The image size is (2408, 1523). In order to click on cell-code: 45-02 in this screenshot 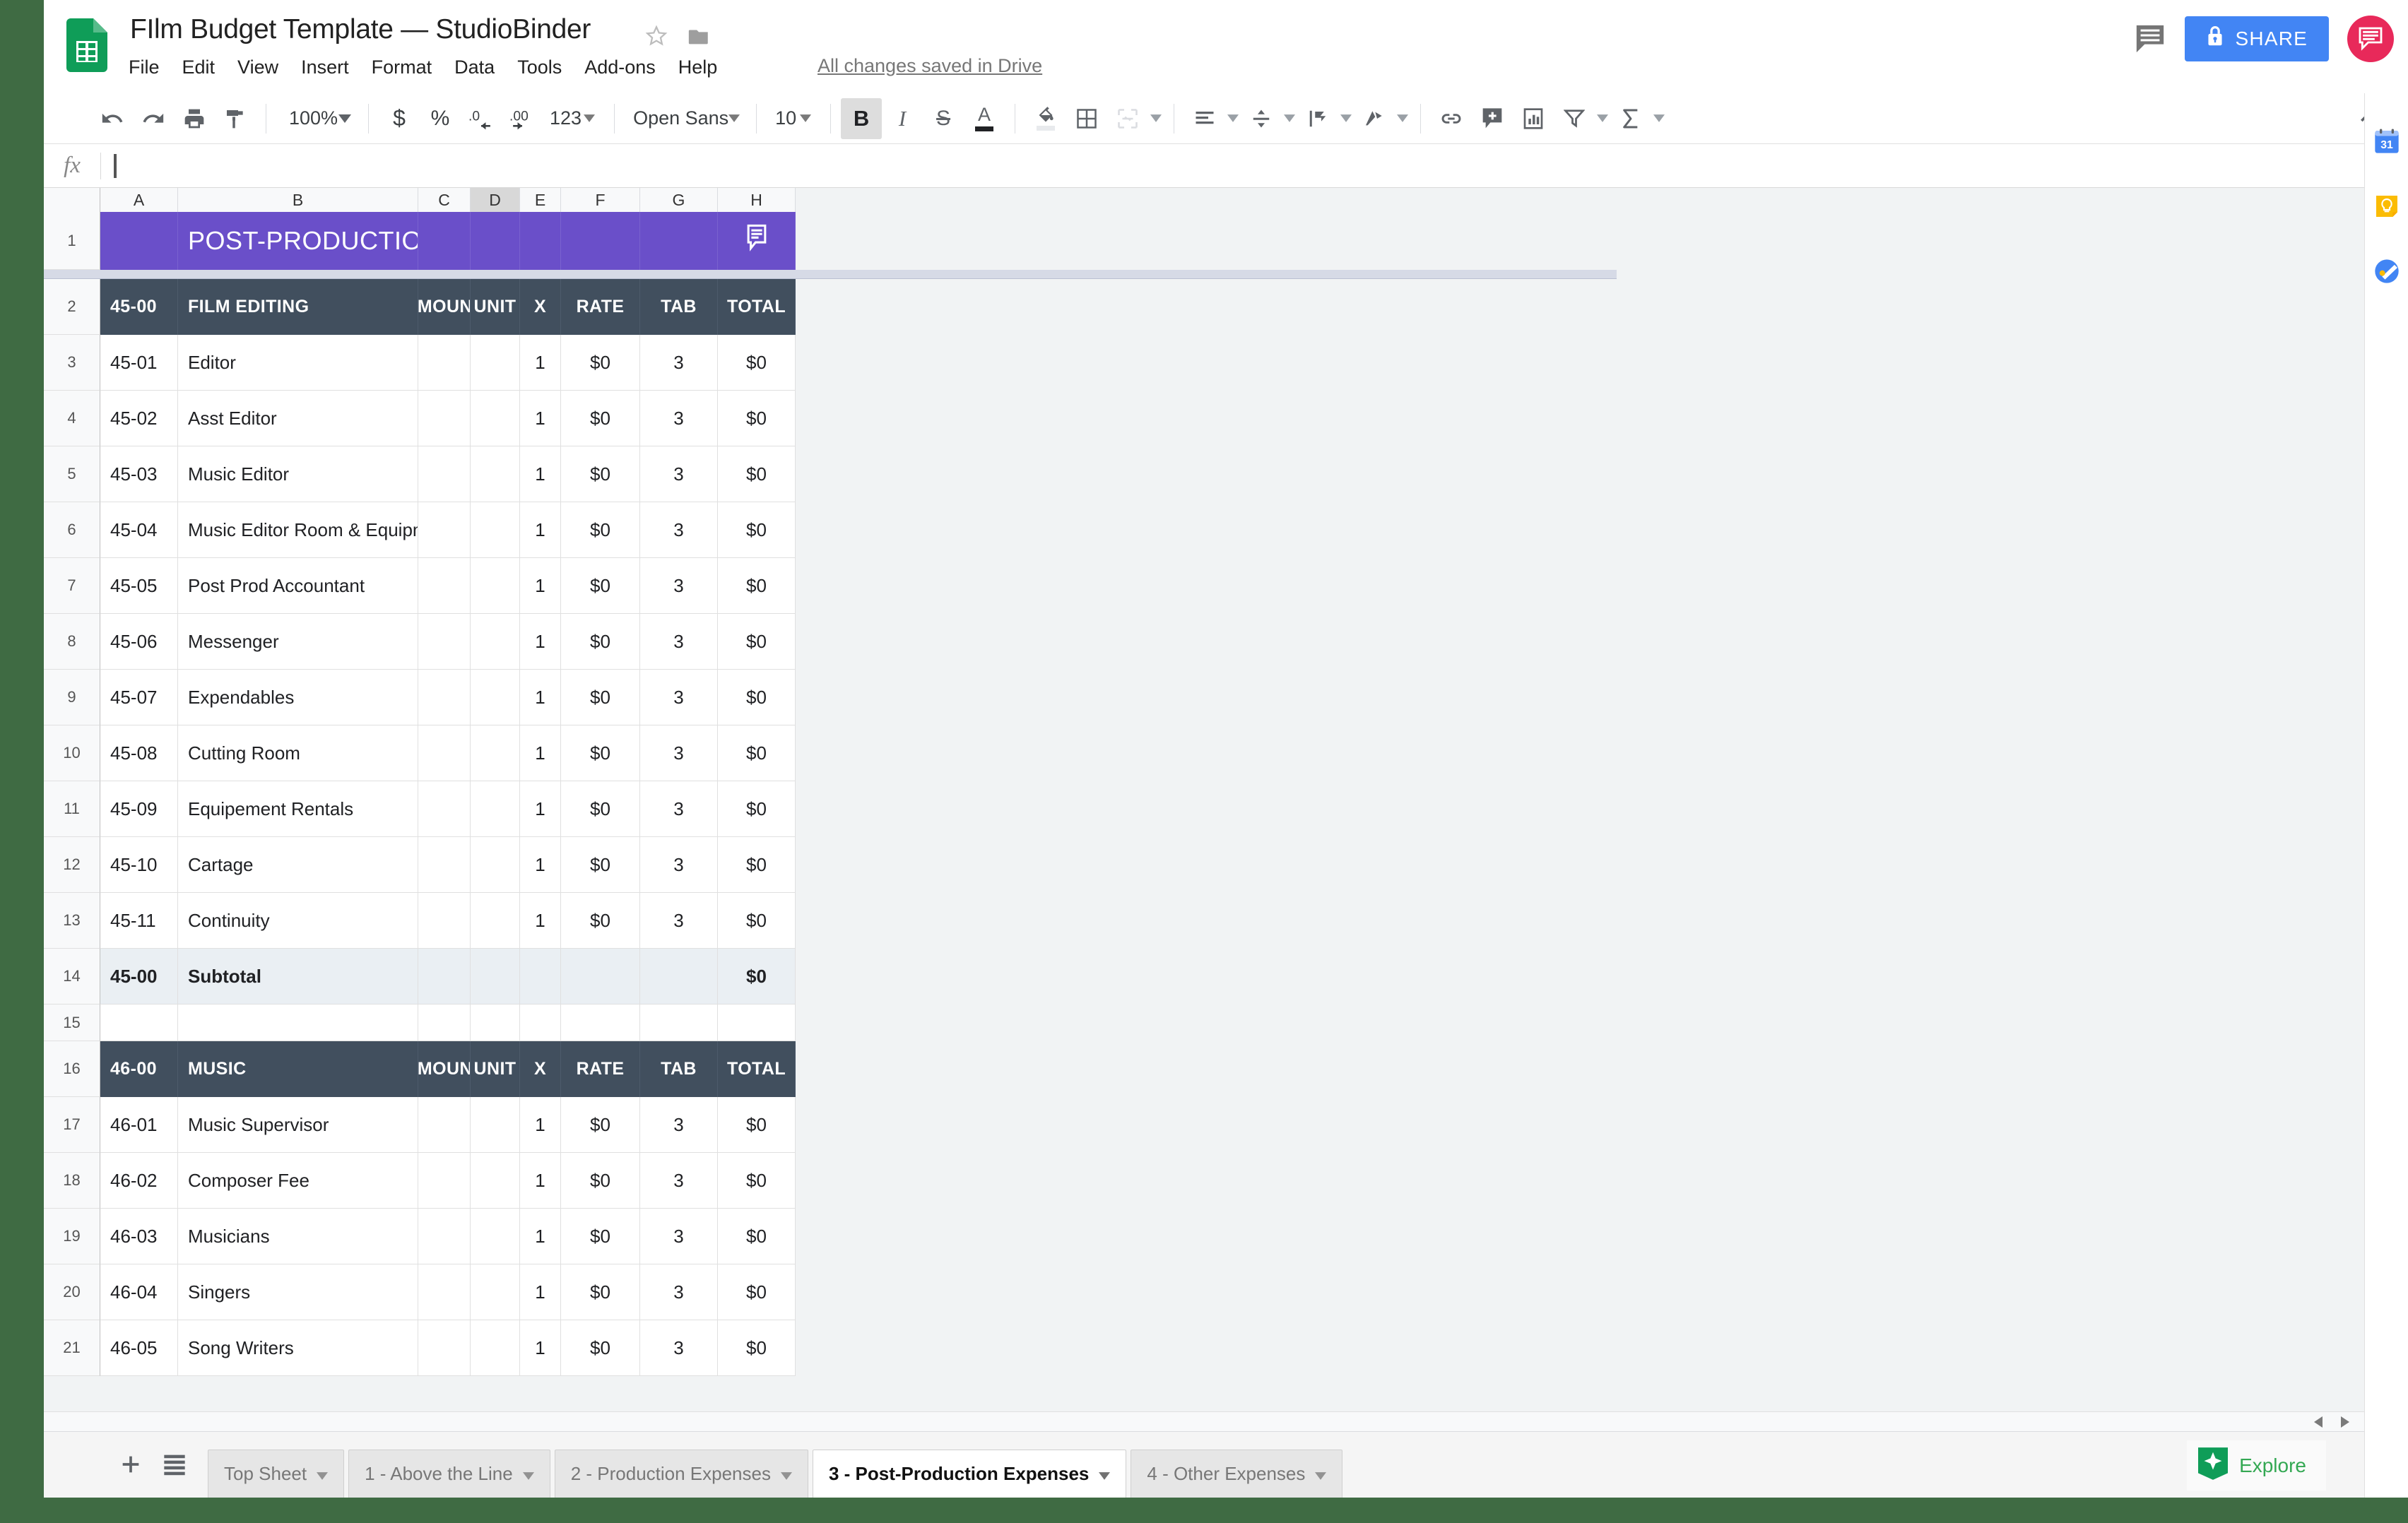, I will do `click(139, 418)`.